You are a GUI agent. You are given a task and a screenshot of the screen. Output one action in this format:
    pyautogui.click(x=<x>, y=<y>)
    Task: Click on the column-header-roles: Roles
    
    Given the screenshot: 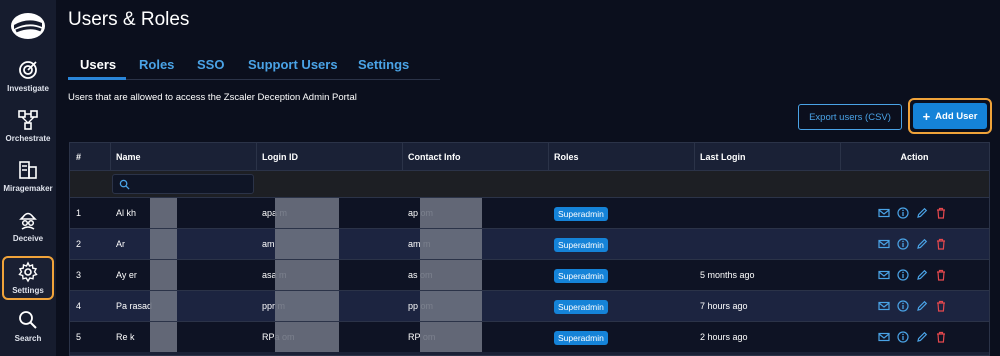 What is the action you would take?
    pyautogui.click(x=621, y=157)
    